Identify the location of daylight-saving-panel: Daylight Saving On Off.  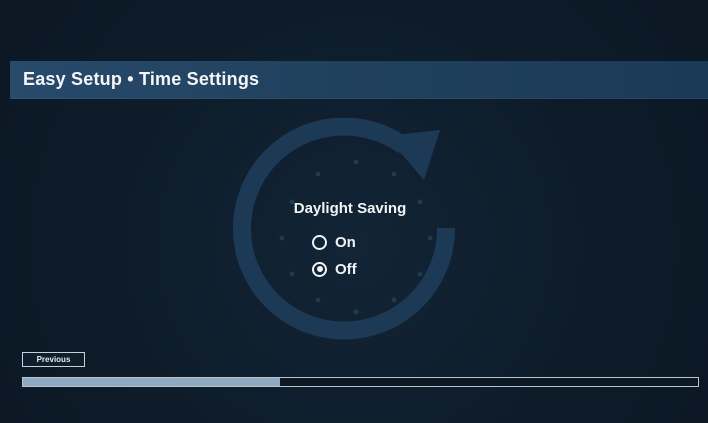
(350, 239).